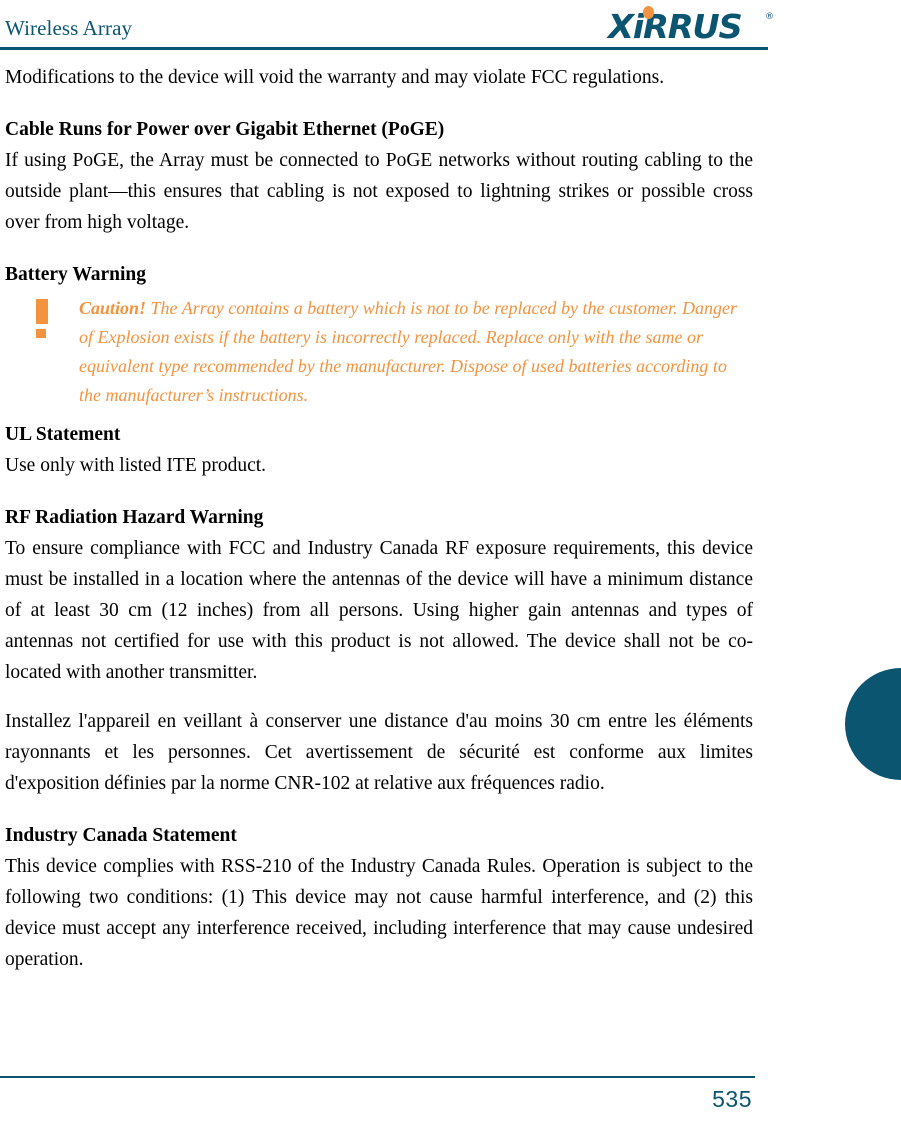  Describe the element at coordinates (384, 48) in the screenshot. I see `header-divider` at that location.